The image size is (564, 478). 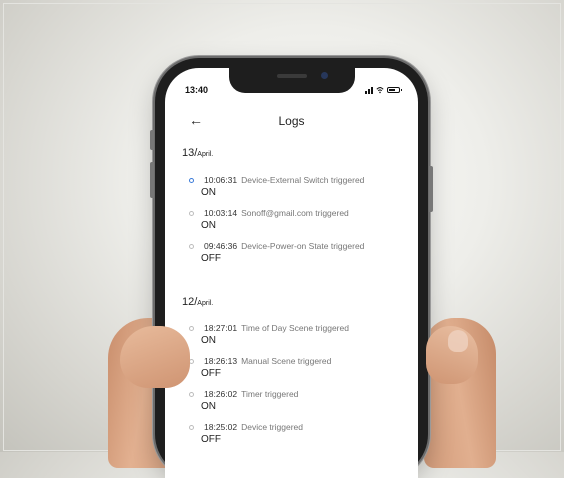 I want to click on camera-icon, so click(x=324, y=75).